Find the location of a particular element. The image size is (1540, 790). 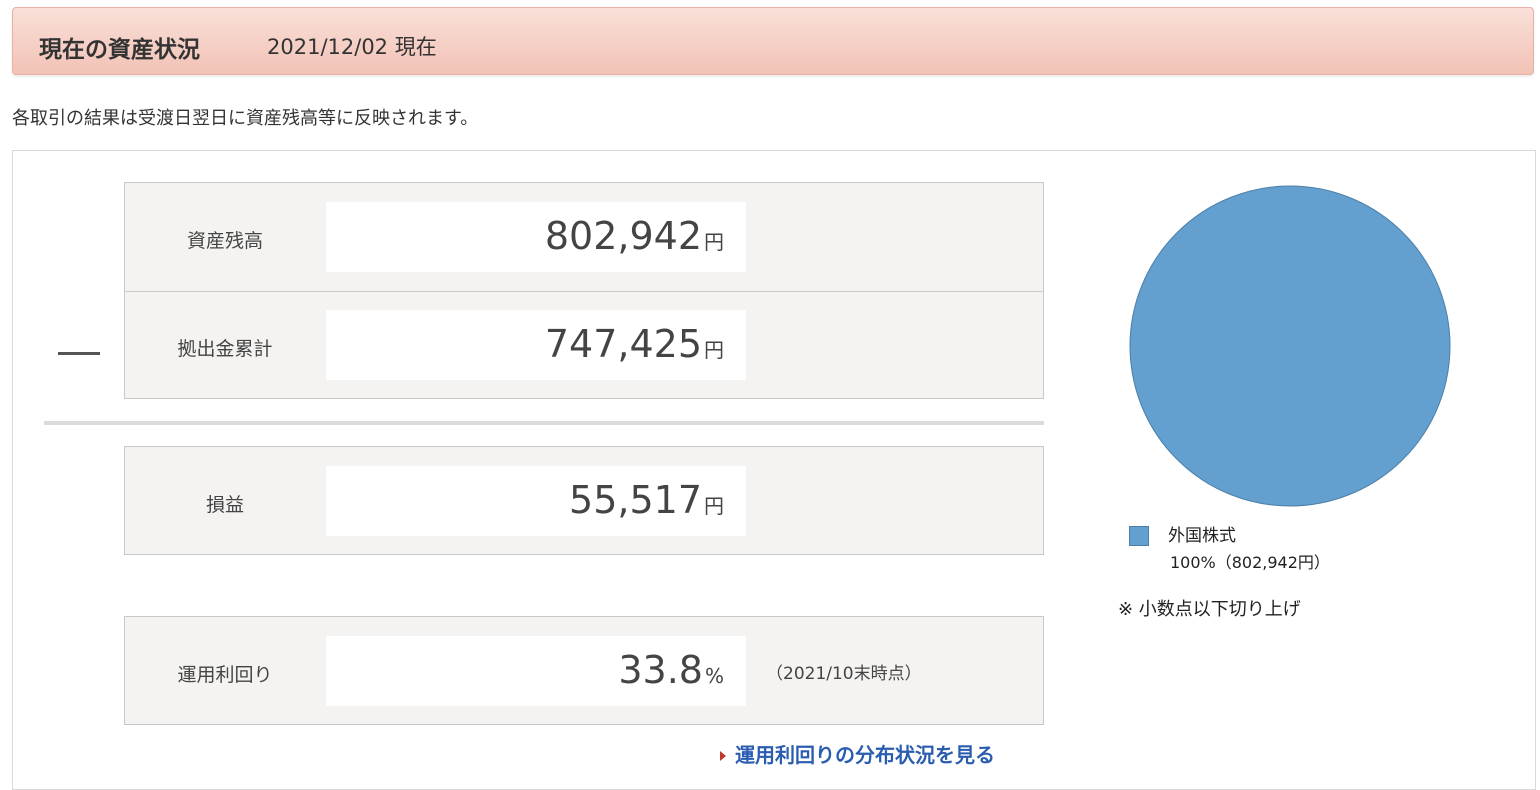

total-contribution-row: 拠出金累計 747,425 円 is located at coordinates (584, 344).